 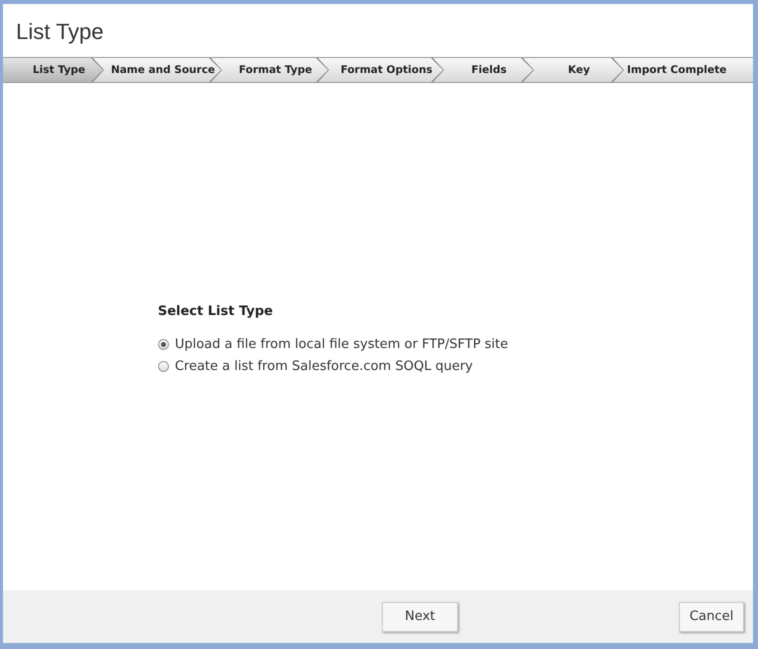 What do you see at coordinates (157, 70) in the screenshot?
I see `wizard-step: Name and Source` at bounding box center [157, 70].